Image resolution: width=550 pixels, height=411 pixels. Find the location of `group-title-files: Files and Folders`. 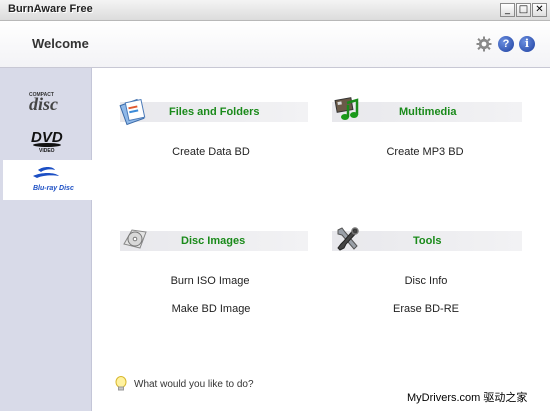

group-title-files: Files and Folders is located at coordinates (214, 112).